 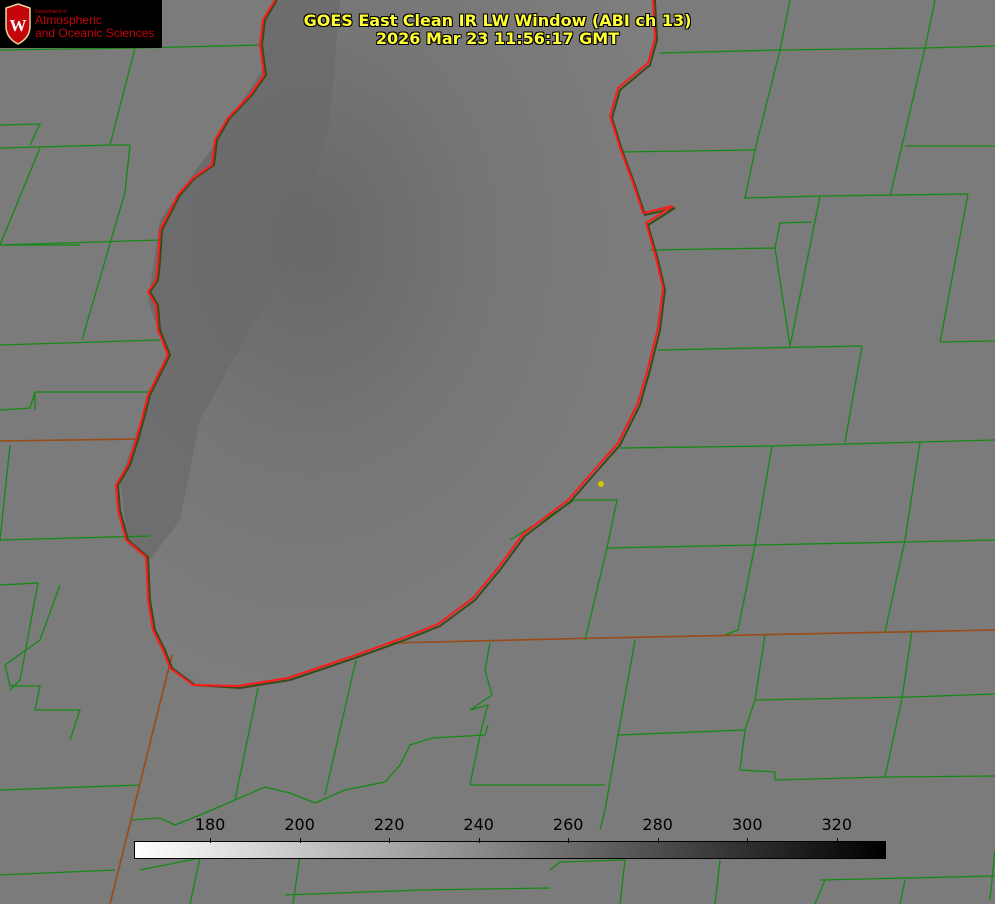 What do you see at coordinates (510, 850) in the screenshot?
I see `colorbar` at bounding box center [510, 850].